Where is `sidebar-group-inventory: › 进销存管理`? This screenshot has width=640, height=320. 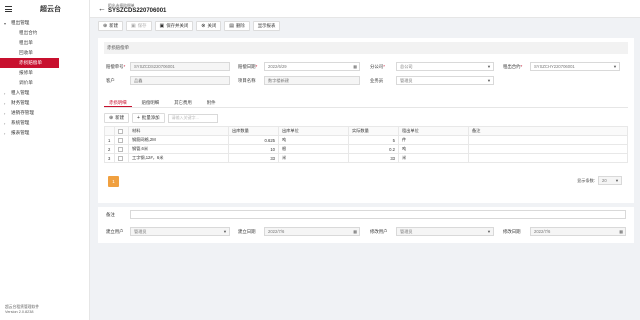
sidebar-group-inventory: › 进销存管理 is located at coordinates (44, 113).